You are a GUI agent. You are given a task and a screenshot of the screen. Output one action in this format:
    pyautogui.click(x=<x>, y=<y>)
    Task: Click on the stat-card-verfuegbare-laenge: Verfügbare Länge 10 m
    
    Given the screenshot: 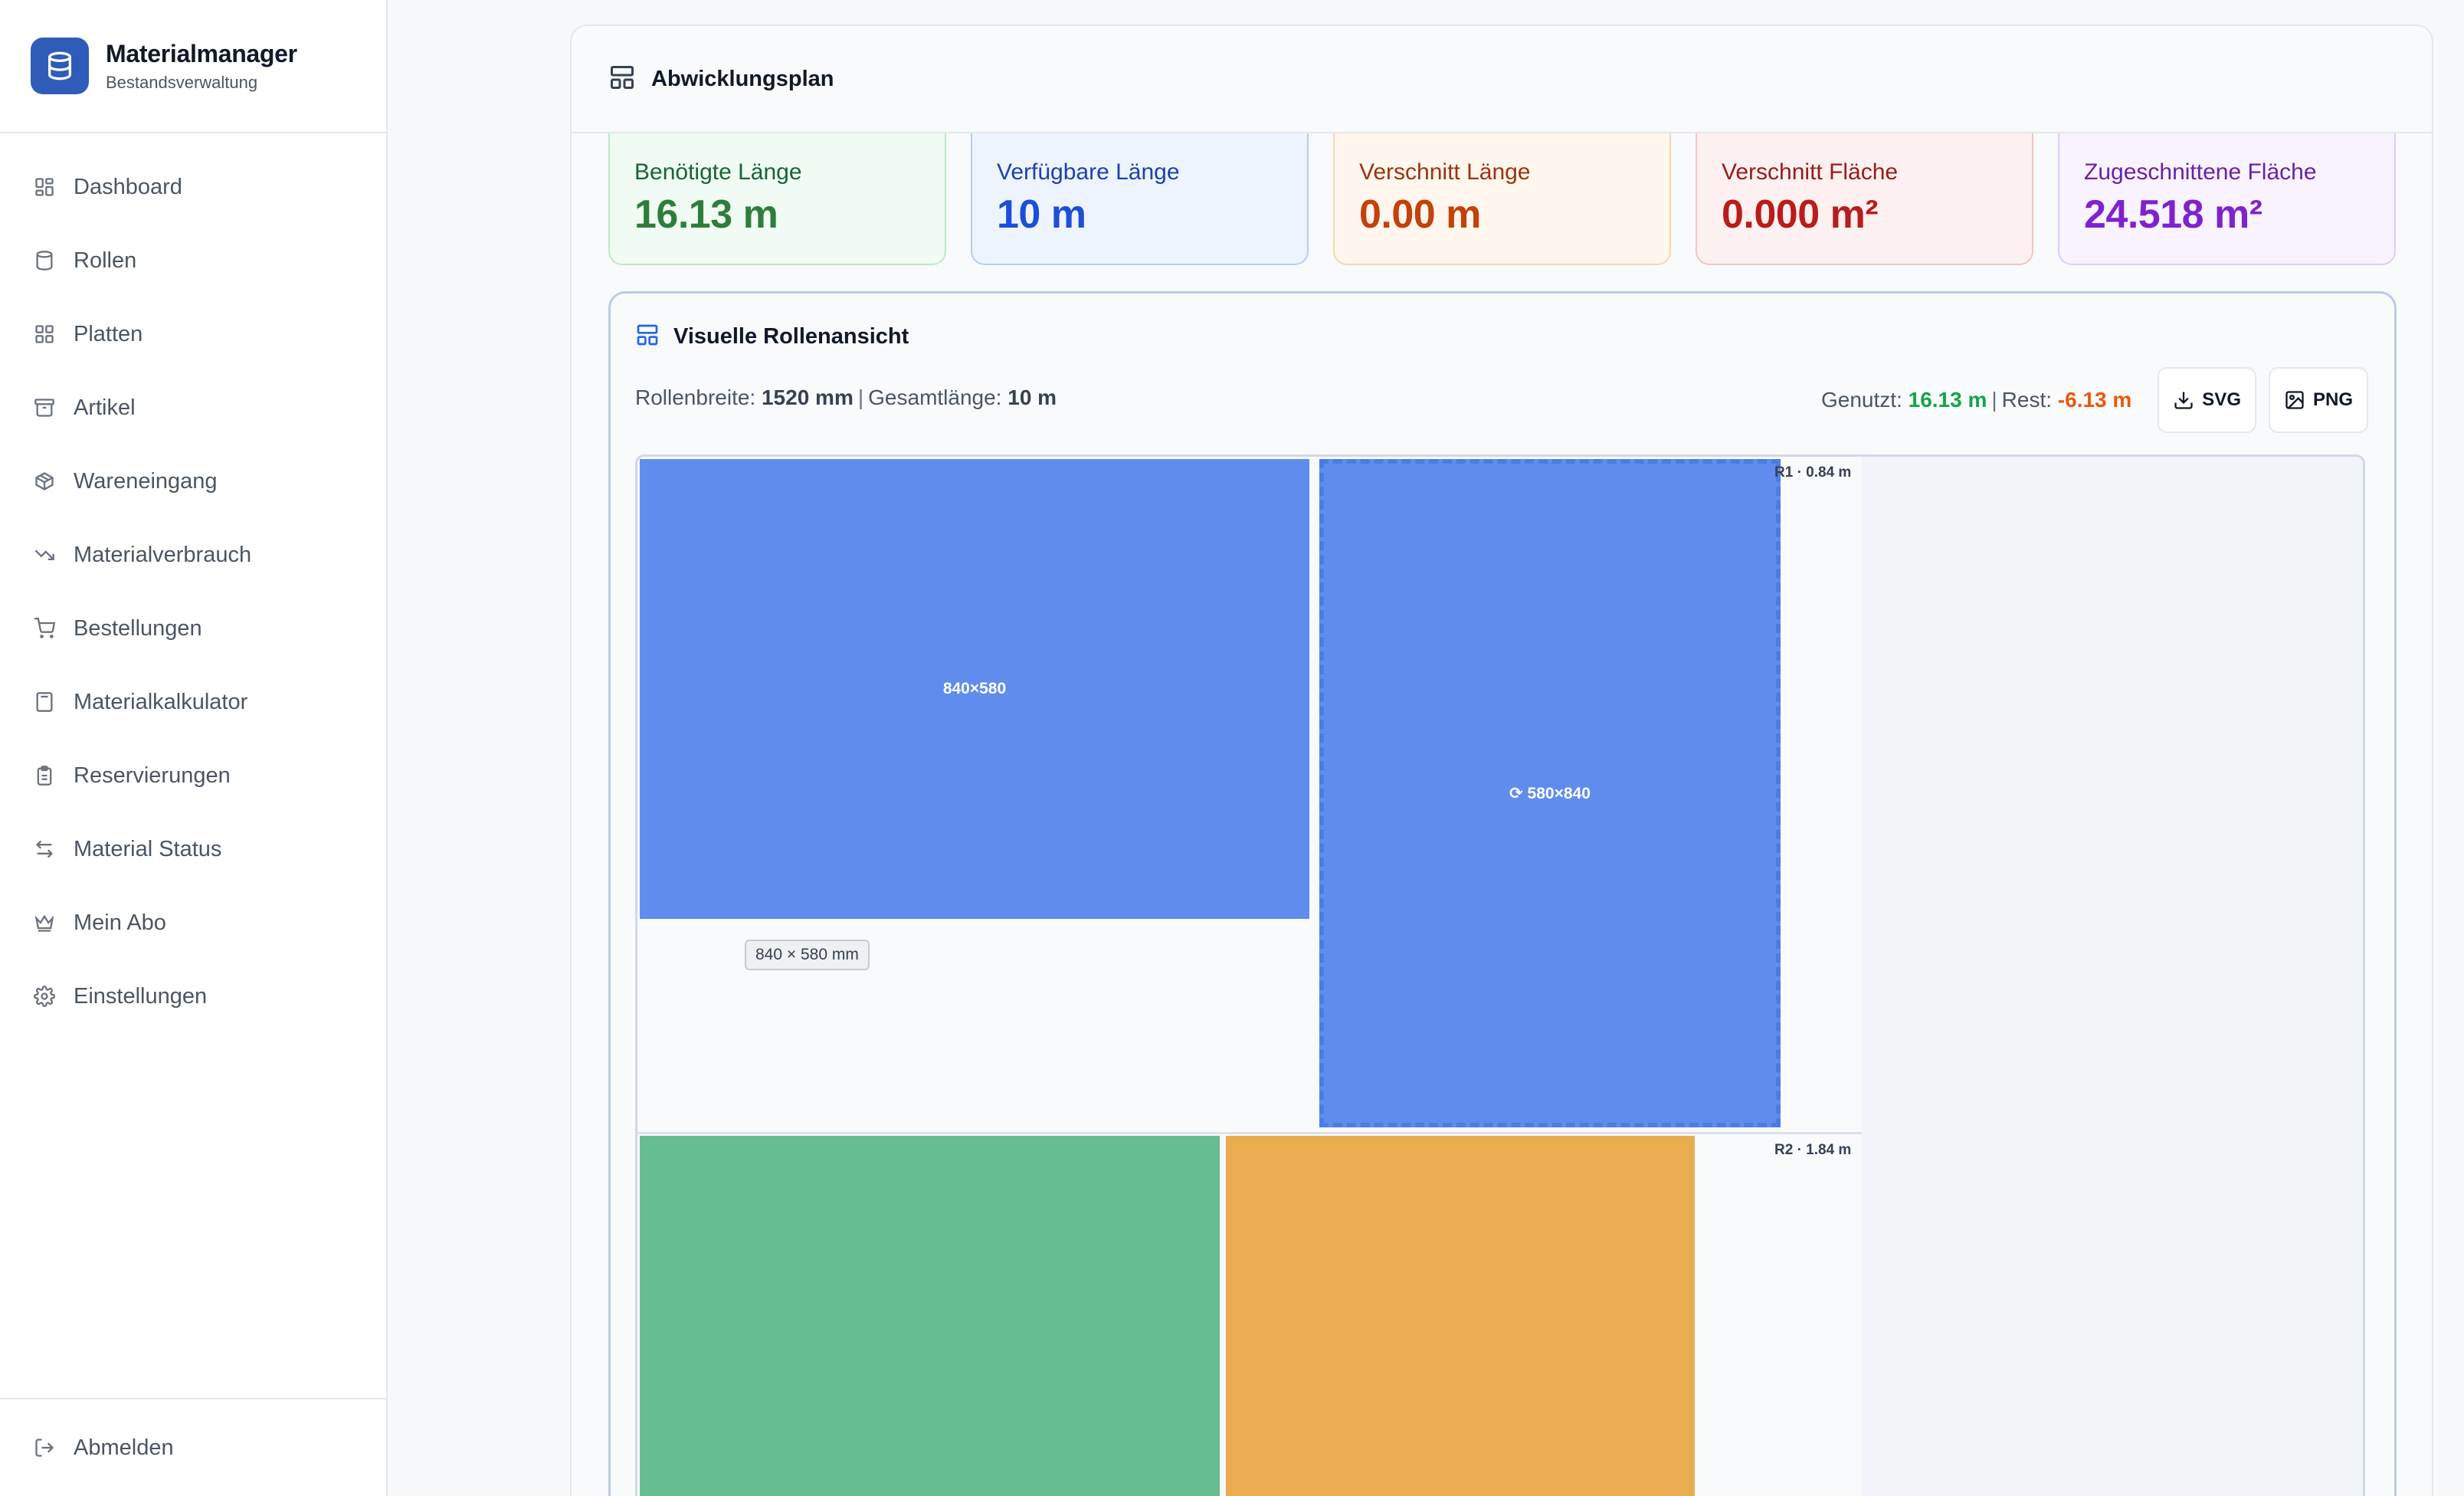 What is the action you would take?
    pyautogui.click(x=1140, y=199)
    